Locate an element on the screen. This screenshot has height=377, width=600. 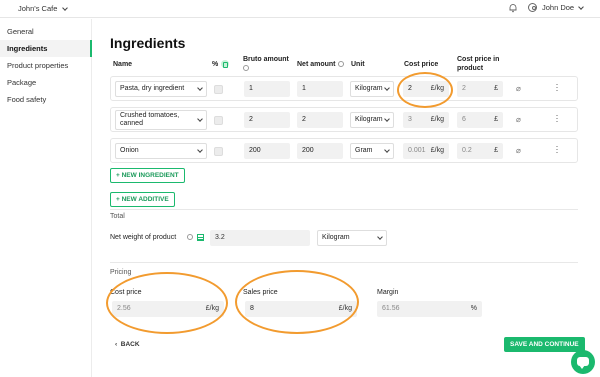
sales-price-unit: £/kg is located at coordinates (345, 308).